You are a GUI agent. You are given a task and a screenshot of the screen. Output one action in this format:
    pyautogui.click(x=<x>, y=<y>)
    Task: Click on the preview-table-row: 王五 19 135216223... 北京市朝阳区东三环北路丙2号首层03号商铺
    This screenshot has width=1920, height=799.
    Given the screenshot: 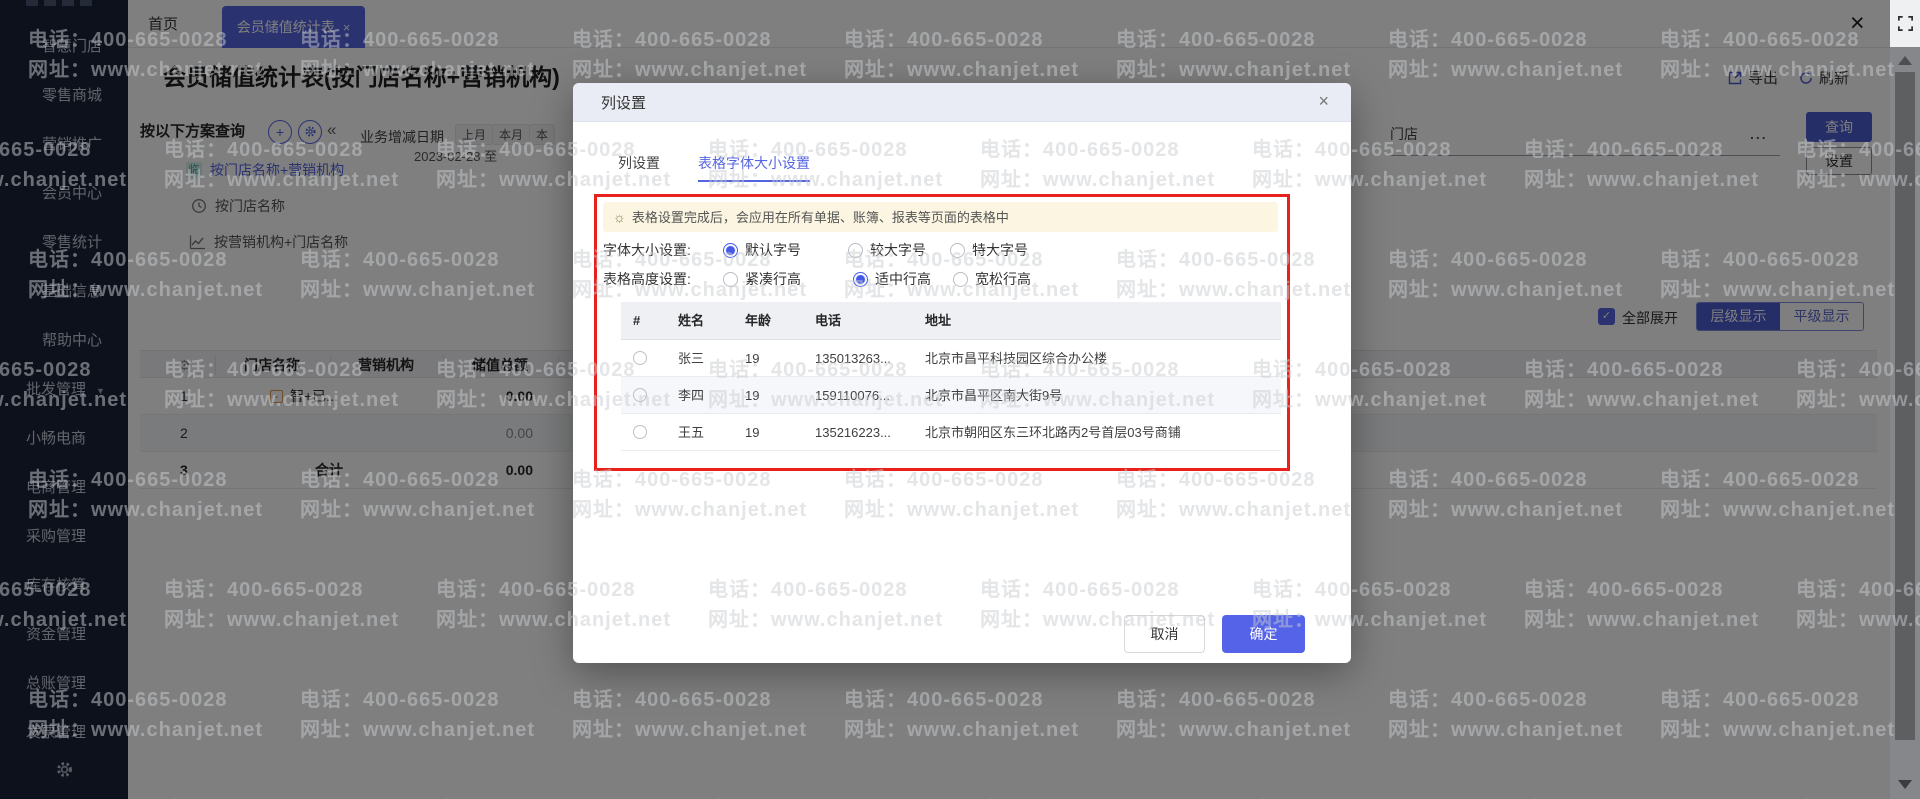 What is the action you would take?
    pyautogui.click(x=951, y=432)
    